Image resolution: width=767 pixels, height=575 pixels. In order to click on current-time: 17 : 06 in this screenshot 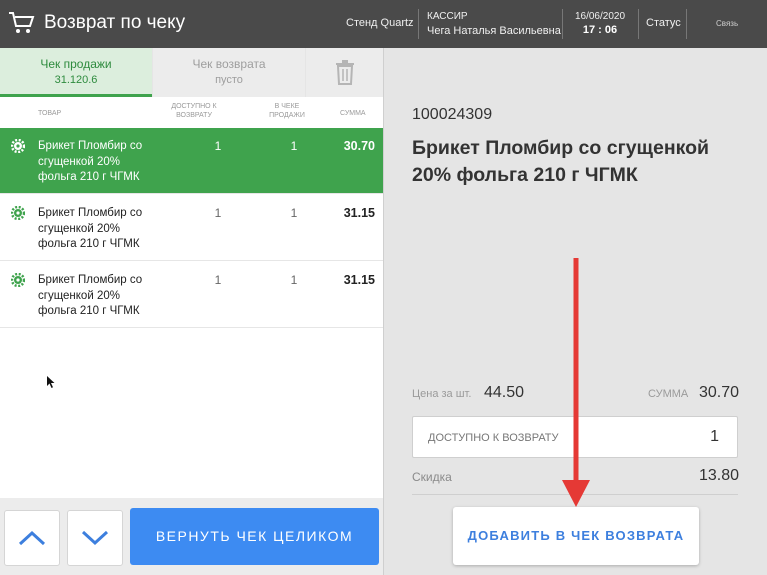, I will do `click(600, 30)`.